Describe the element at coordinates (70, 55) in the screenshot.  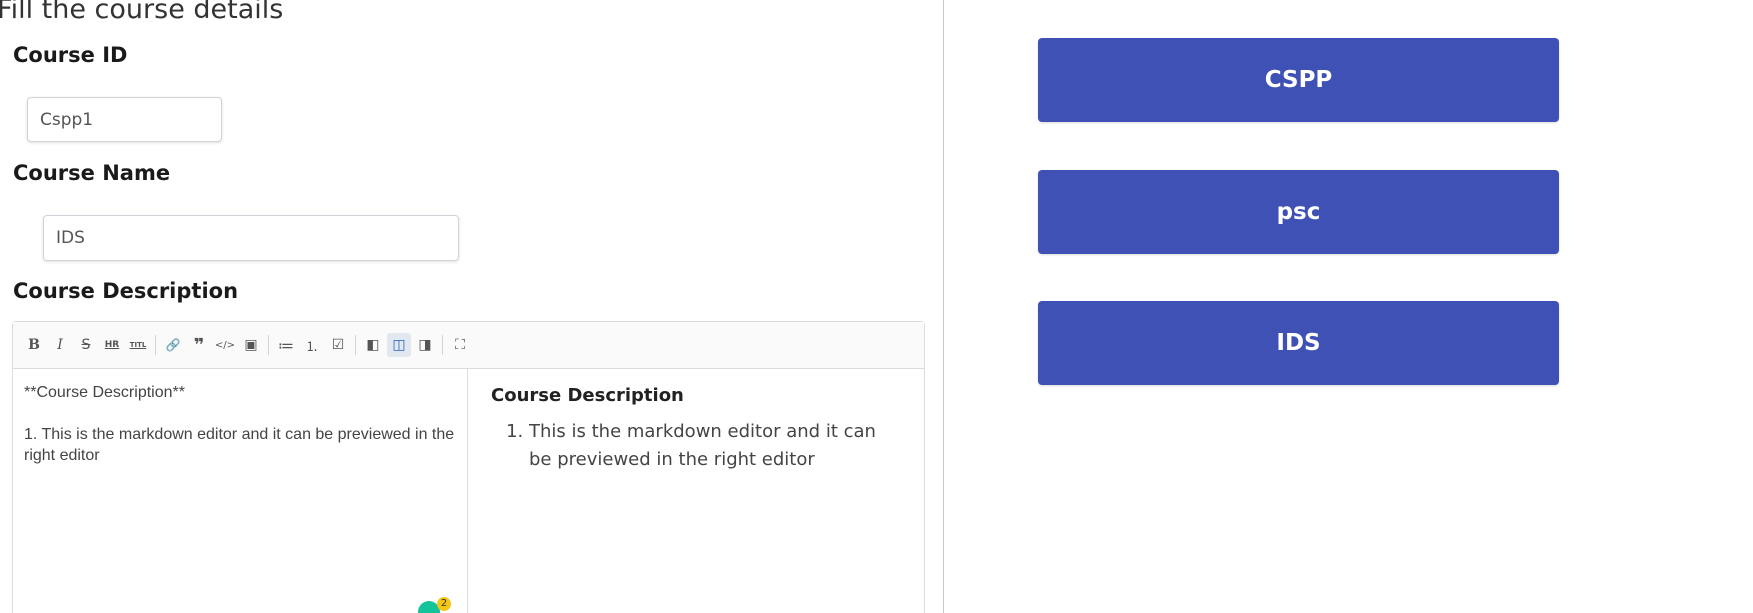
I see `course-id-label: Course ID` at that location.